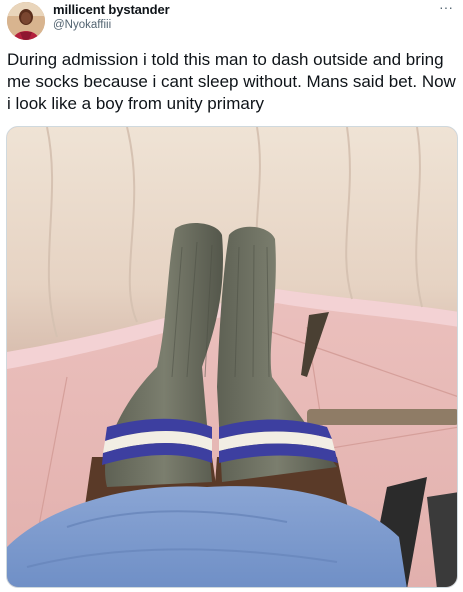 This screenshot has width=463, height=592. What do you see at coordinates (82, 25) in the screenshot?
I see `author-handle: @Nyokaffiii` at bounding box center [82, 25].